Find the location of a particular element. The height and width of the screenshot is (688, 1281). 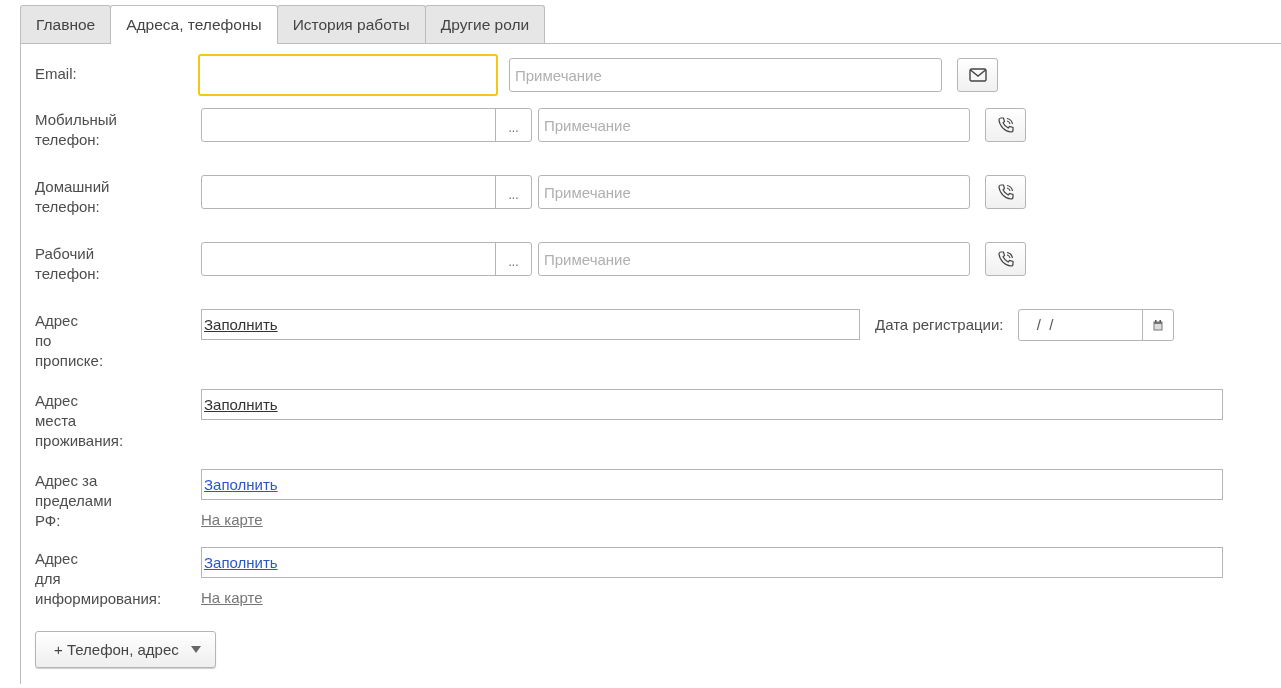

tab: Другие роли is located at coordinates (485, 24).